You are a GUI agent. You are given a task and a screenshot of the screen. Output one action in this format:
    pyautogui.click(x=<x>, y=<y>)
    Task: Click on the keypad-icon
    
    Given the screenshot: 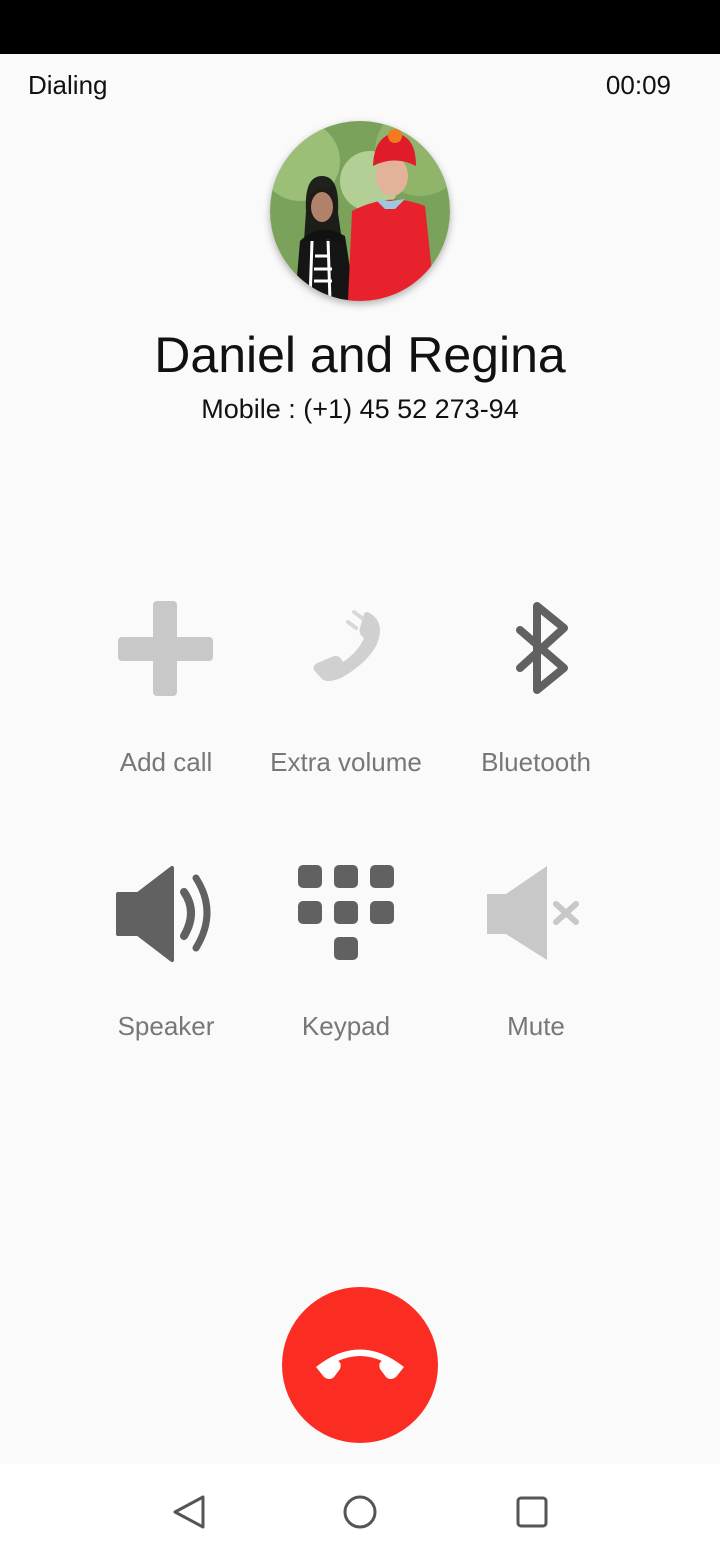 What is the action you would take?
    pyautogui.click(x=346, y=912)
    